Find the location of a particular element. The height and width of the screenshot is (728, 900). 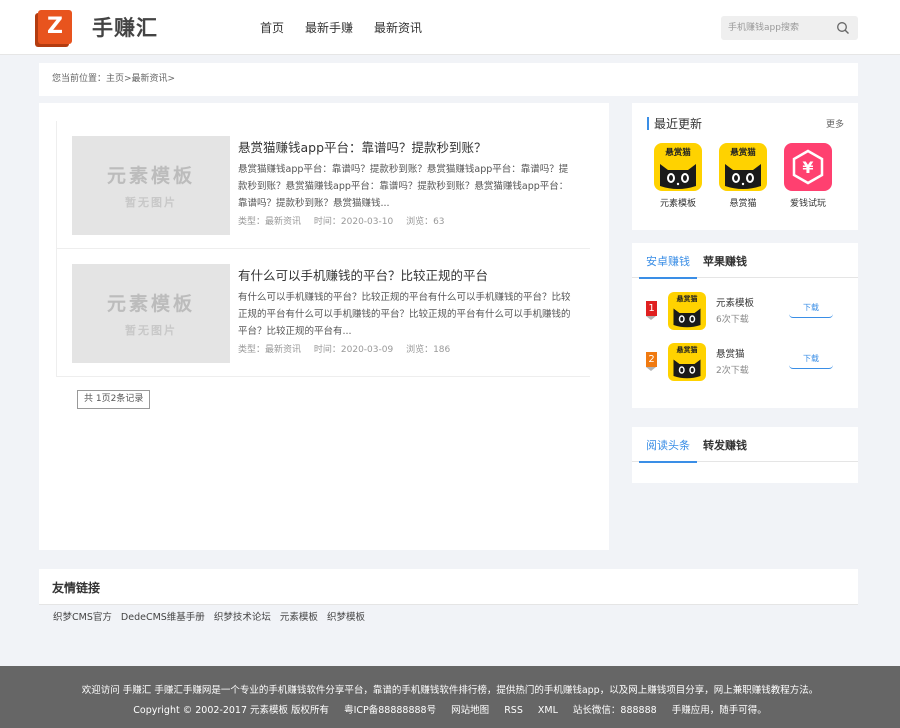

rank-tabs: 安卓赚钱 苹果赚钱 is located at coordinates (745, 261).